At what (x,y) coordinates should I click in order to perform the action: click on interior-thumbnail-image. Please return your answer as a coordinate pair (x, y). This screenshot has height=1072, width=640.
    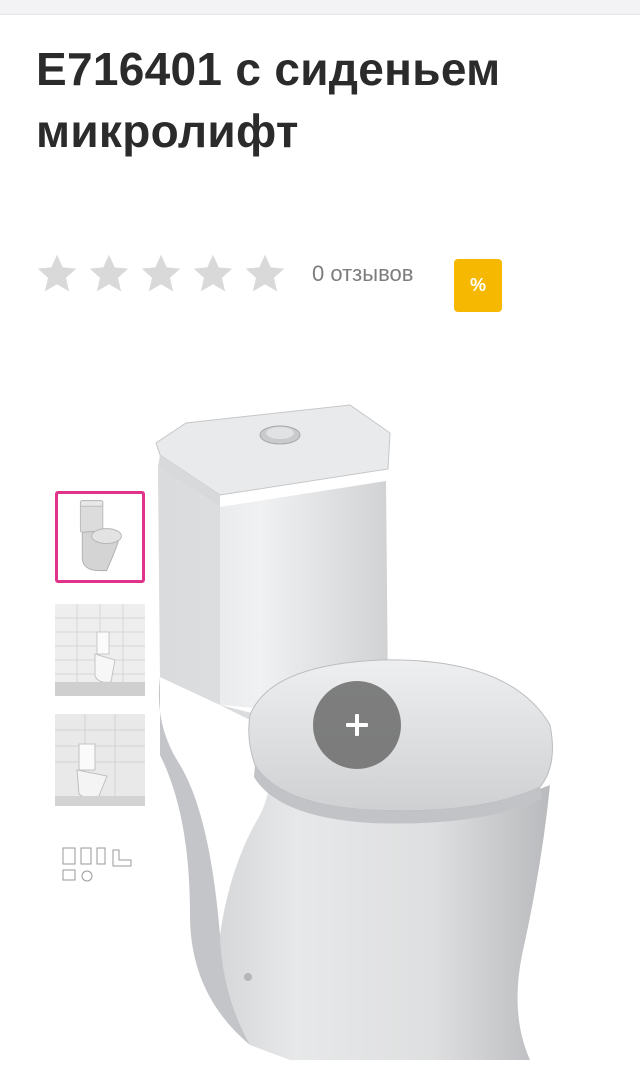
    Looking at the image, I should click on (100, 760).